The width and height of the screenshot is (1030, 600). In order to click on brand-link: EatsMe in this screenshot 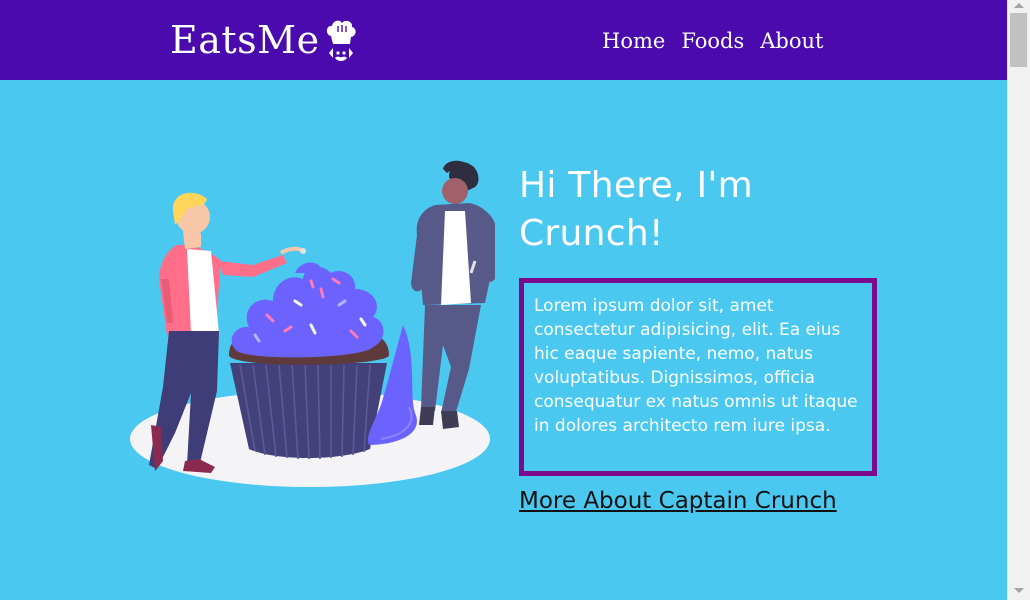, I will do `click(264, 40)`.